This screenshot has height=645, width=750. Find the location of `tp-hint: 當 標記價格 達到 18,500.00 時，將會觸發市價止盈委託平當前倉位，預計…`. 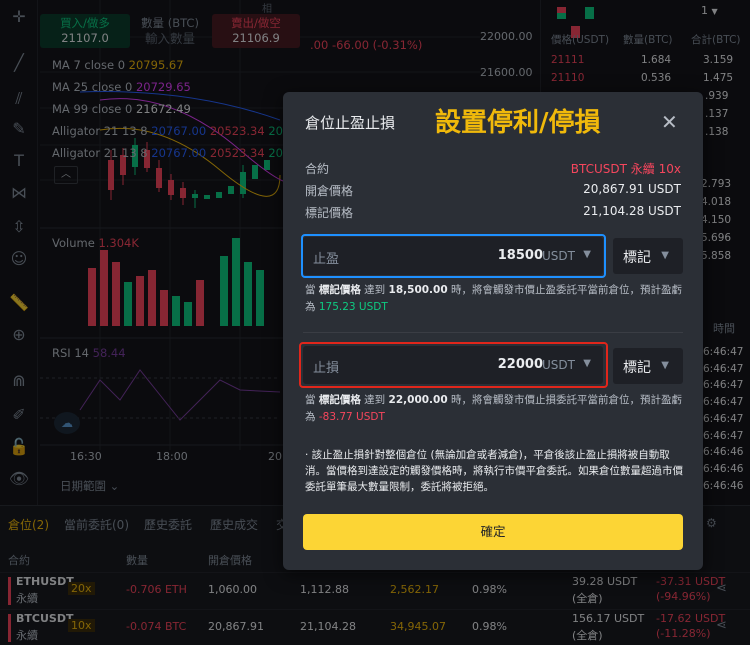

tp-hint: 當 標記價格 達到 18,500.00 時，將會觸發市價止盈委託平當前倉位，預計… is located at coordinates (495, 299).